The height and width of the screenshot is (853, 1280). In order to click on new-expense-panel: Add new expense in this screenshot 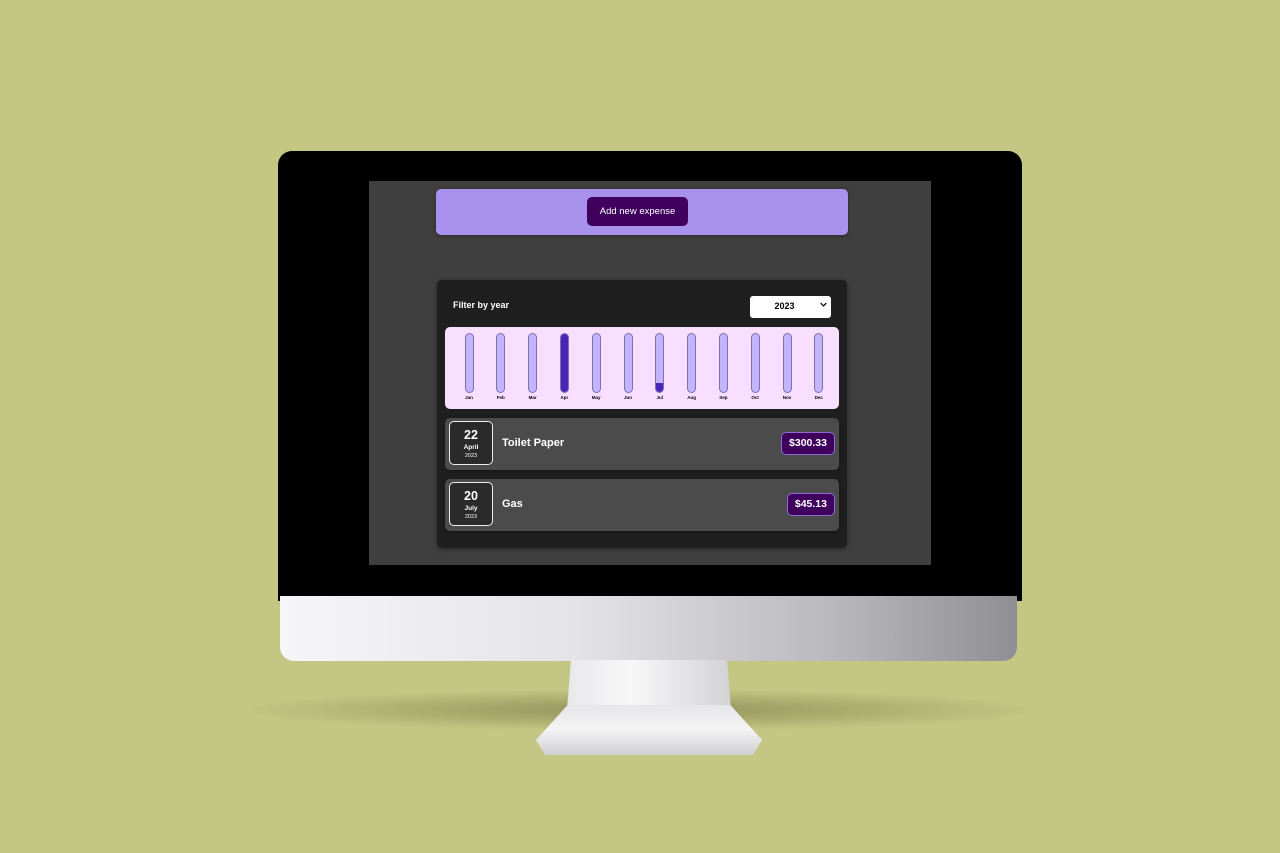, I will do `click(642, 212)`.